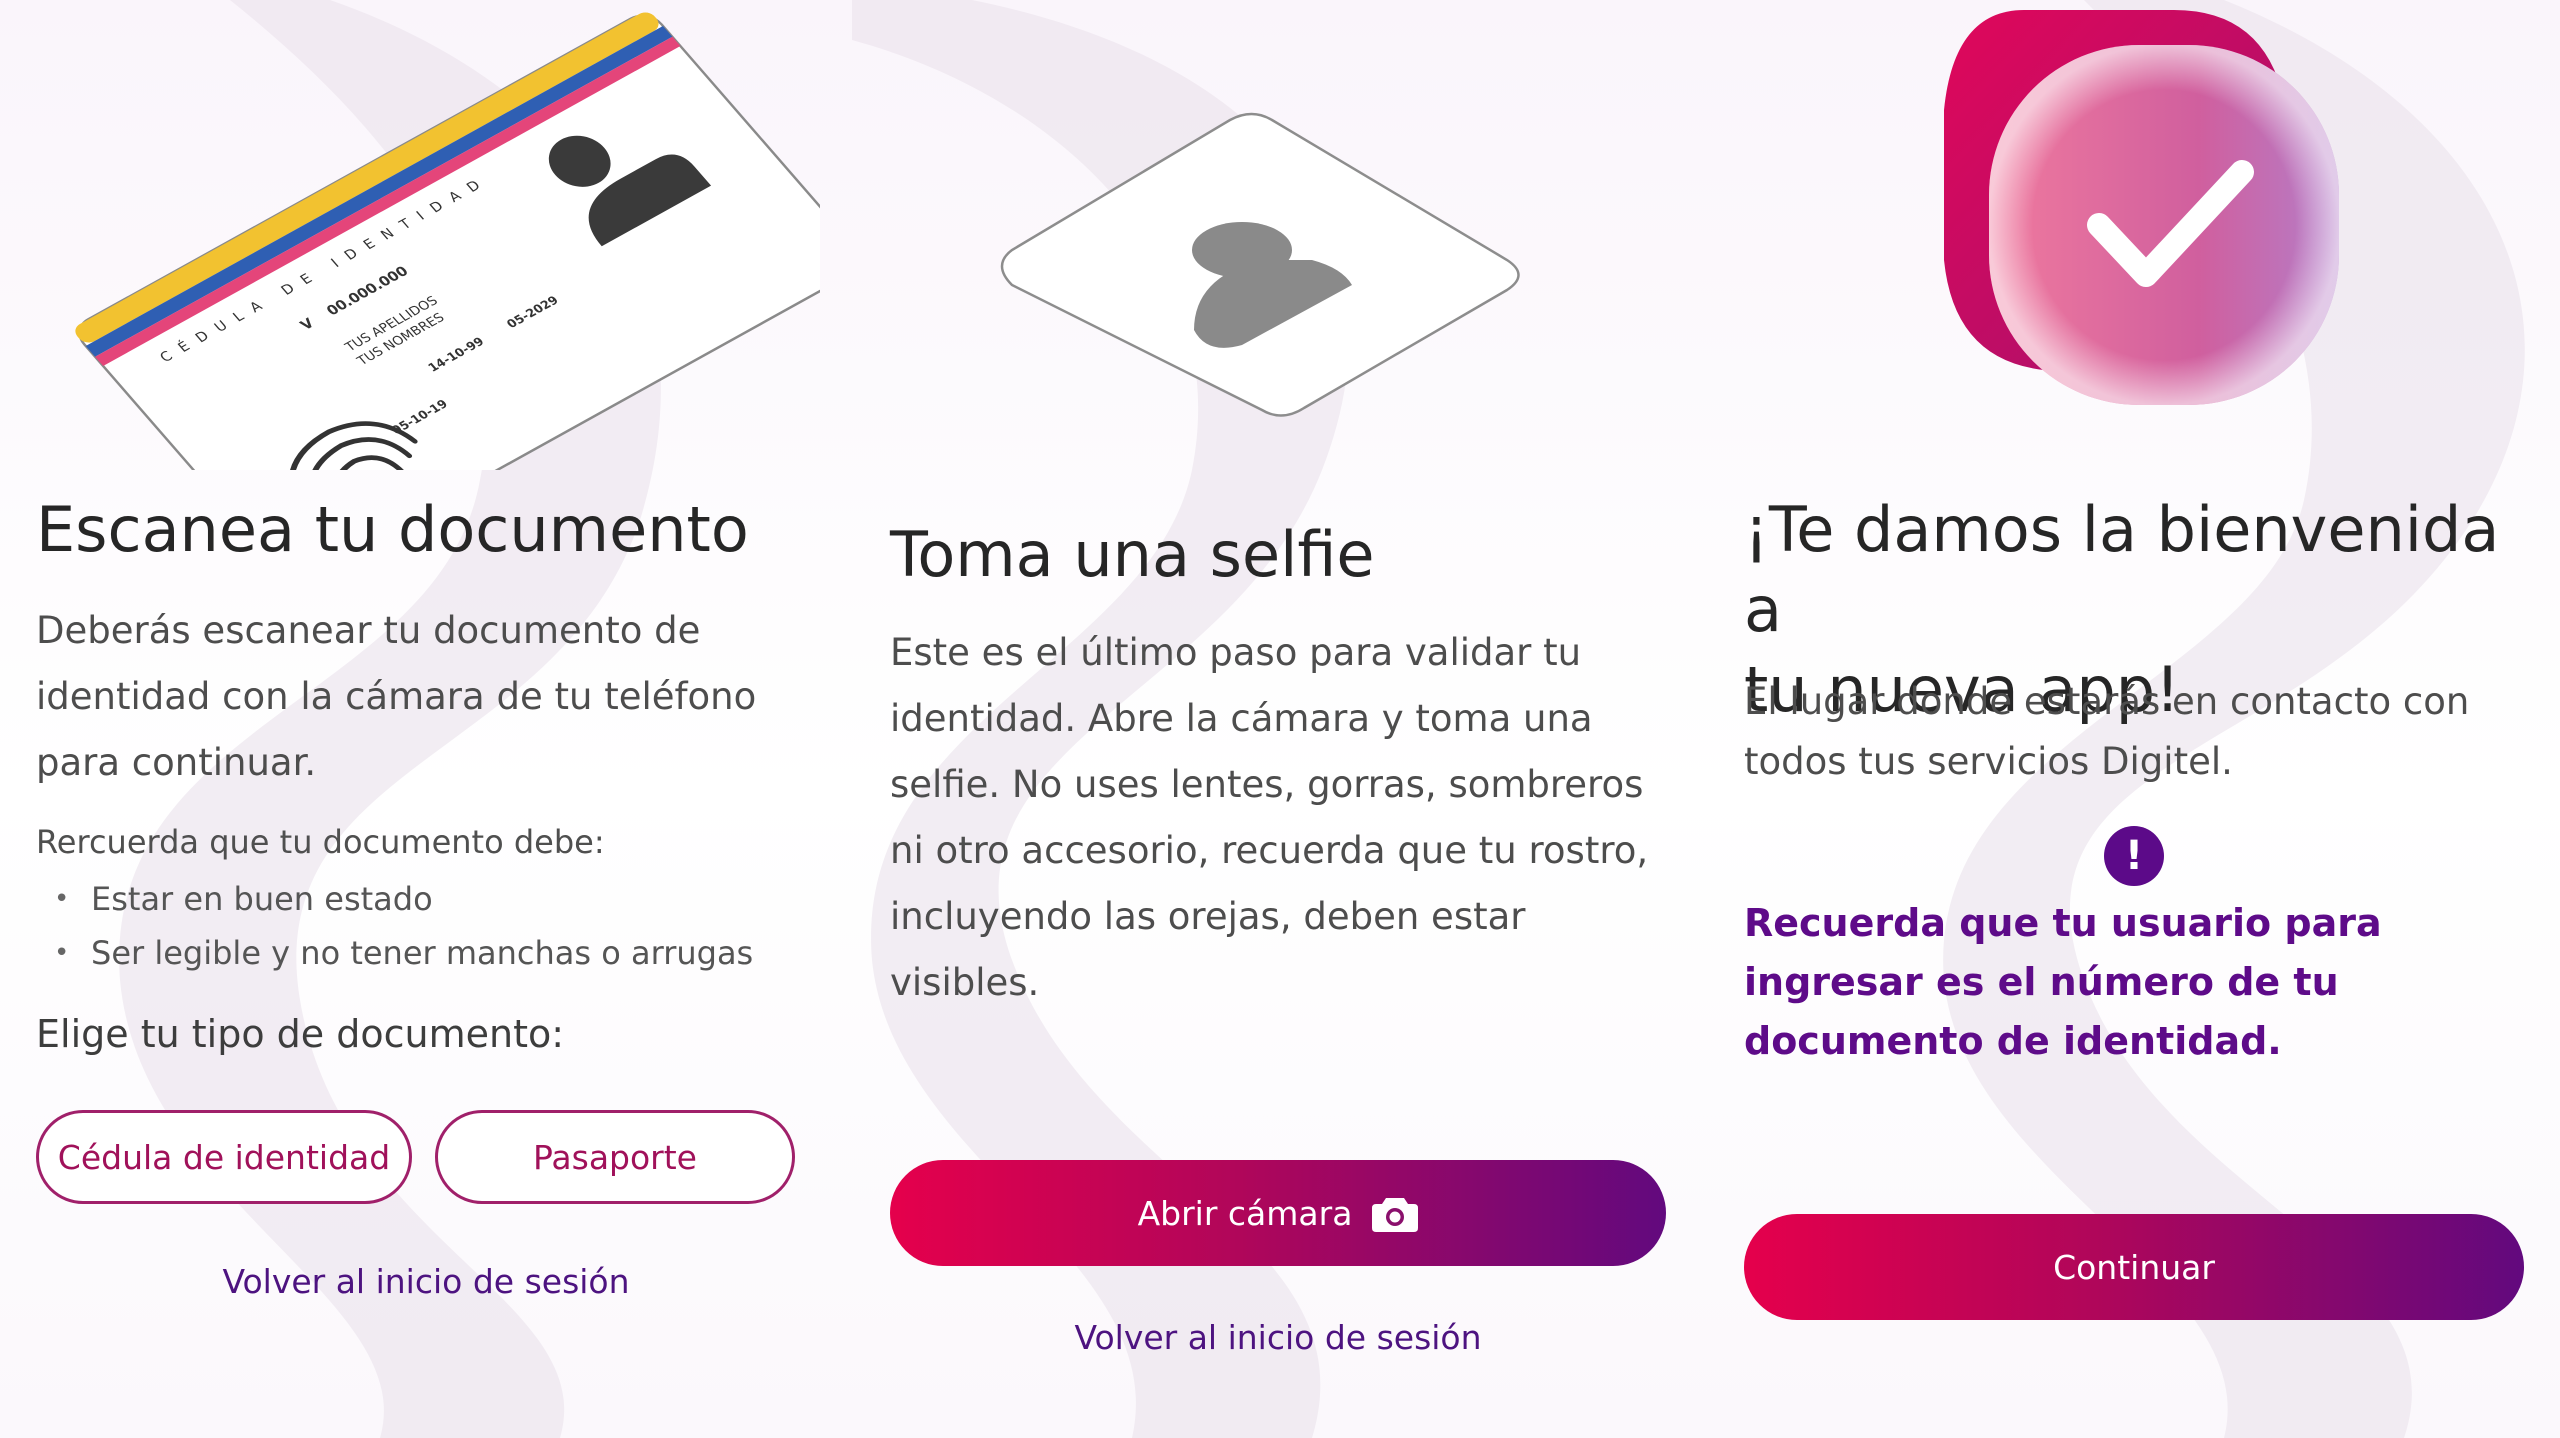 The width and height of the screenshot is (2560, 1438). Describe the element at coordinates (1395, 1213) in the screenshot. I see `camera-icon` at that location.